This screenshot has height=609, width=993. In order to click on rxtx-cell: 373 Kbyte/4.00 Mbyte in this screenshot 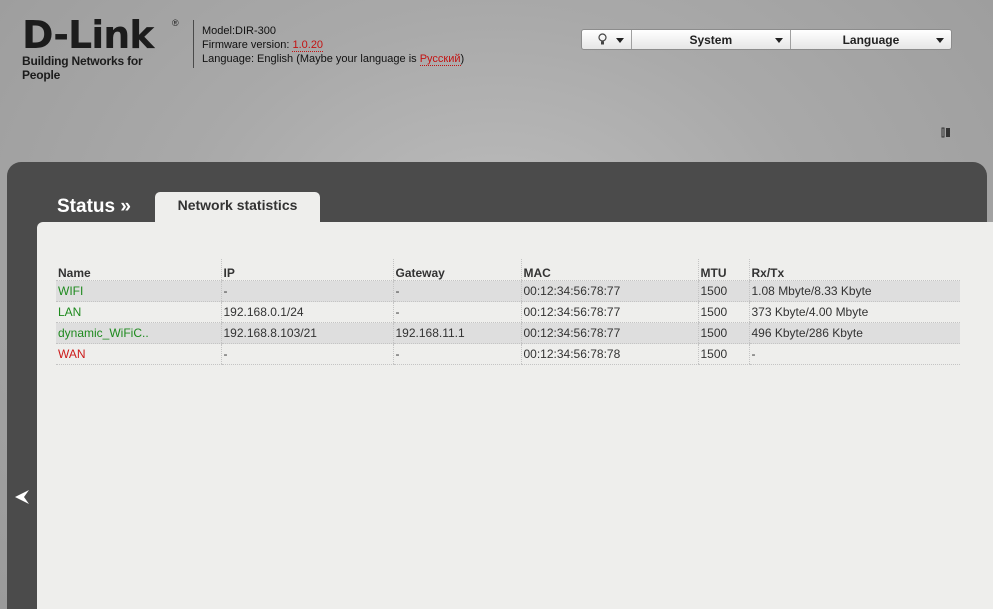, I will do `click(854, 312)`.